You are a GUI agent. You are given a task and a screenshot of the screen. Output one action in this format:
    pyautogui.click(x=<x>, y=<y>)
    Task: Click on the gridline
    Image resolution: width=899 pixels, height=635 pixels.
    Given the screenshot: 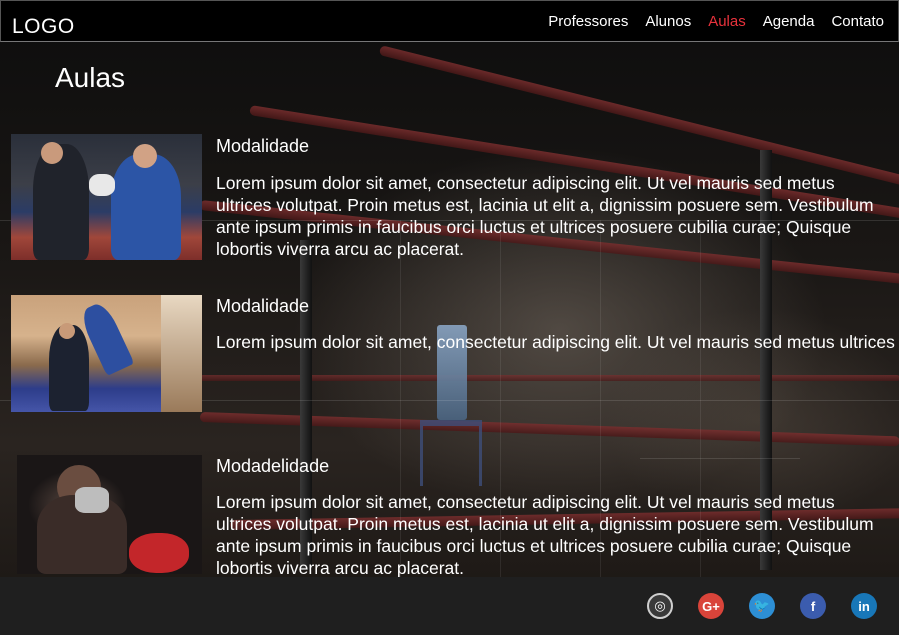 What is the action you would take?
    pyautogui.click(x=720, y=458)
    